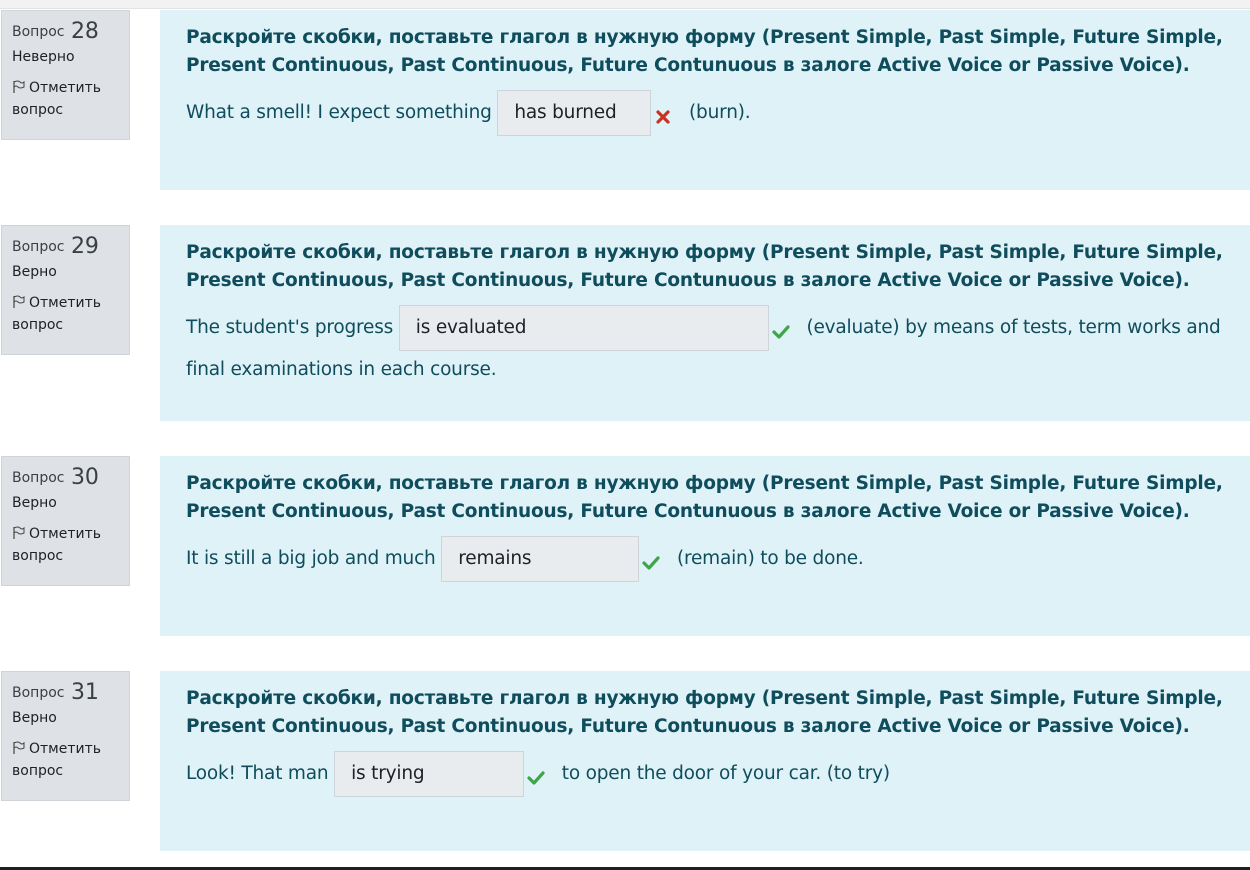 The image size is (1250, 870). What do you see at coordinates (65, 736) in the screenshot?
I see `question-info: Вопрос 31 Верно Отметить вопрос` at bounding box center [65, 736].